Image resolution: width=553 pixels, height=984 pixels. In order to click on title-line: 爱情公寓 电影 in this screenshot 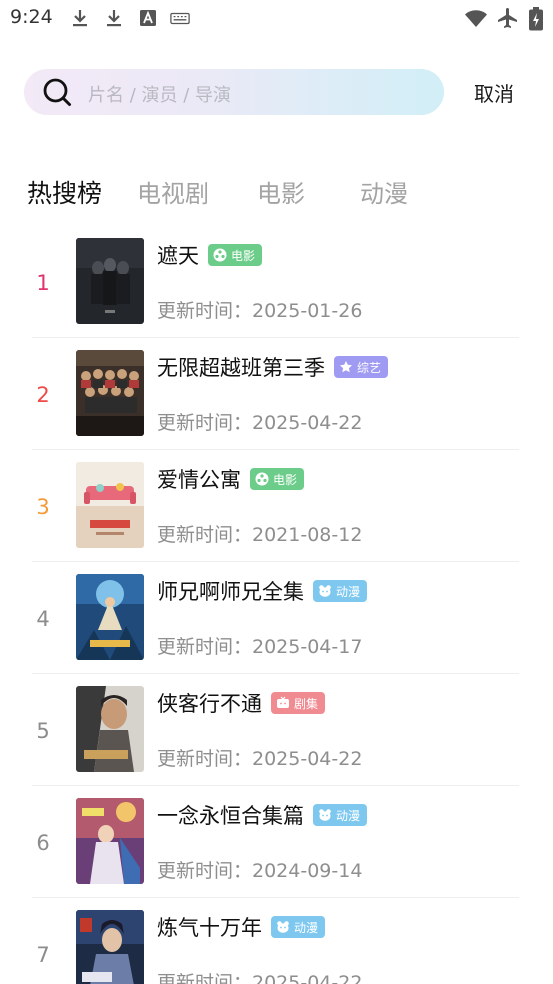, I will do `click(231, 479)`.